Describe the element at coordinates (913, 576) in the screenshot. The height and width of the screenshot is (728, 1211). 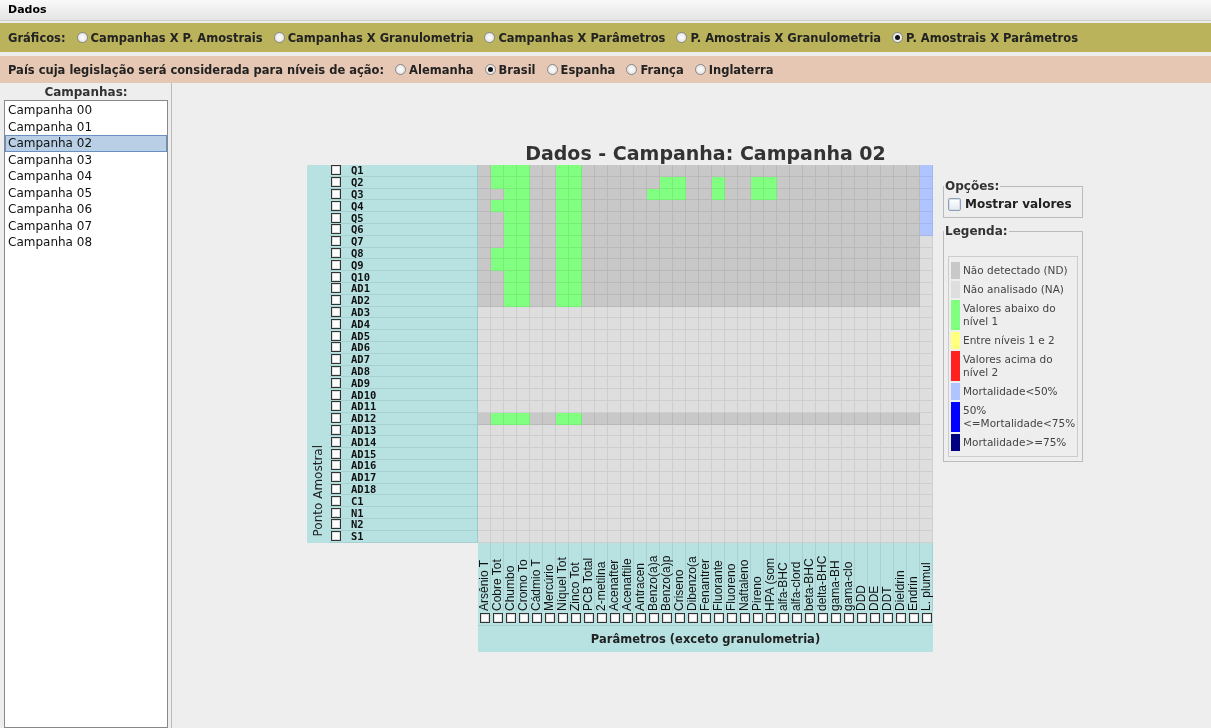
I see `column-label: Endrin` at that location.